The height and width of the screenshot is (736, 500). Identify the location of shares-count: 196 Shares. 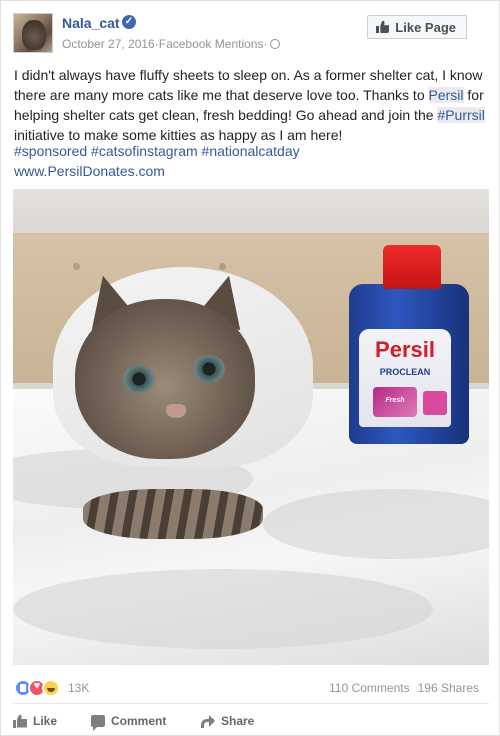
(448, 688).